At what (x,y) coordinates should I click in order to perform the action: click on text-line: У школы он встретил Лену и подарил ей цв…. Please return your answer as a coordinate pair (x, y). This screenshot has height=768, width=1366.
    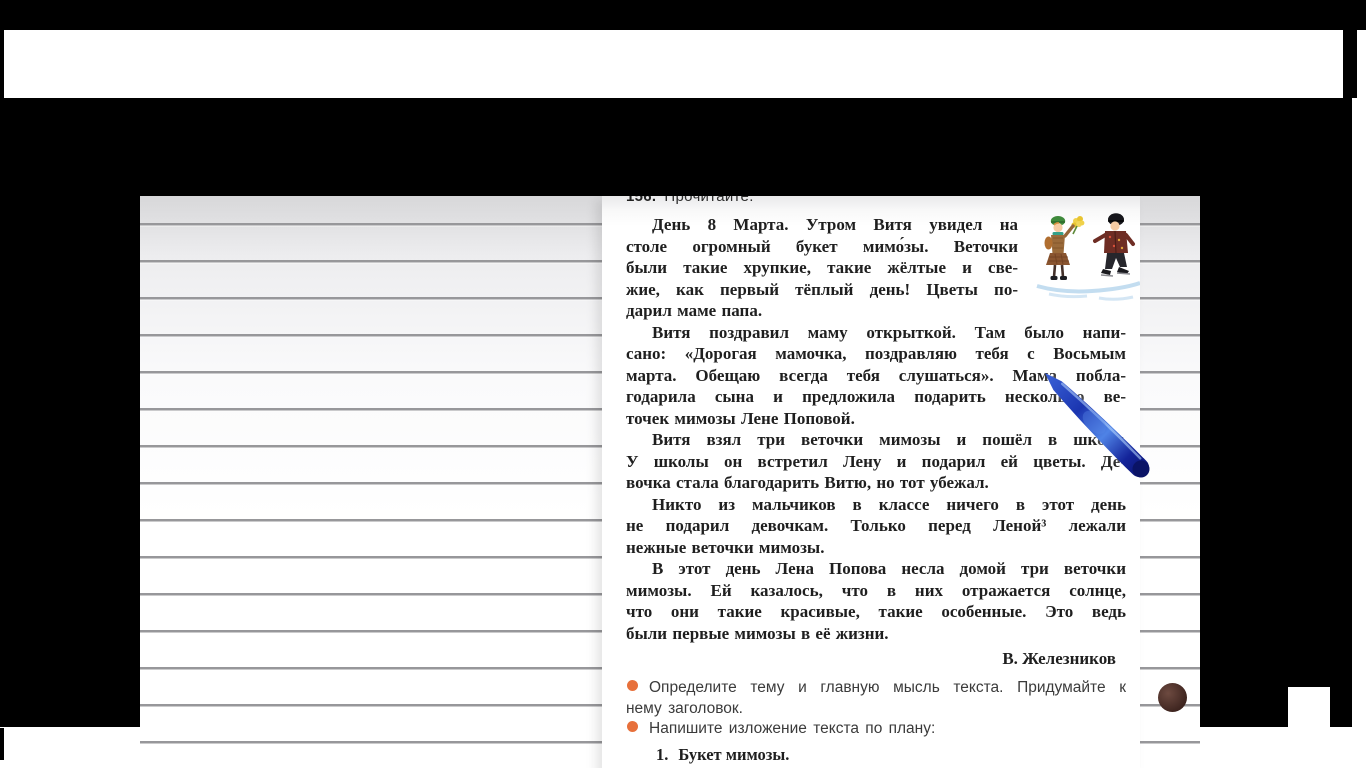
    Looking at the image, I should click on (876, 461).